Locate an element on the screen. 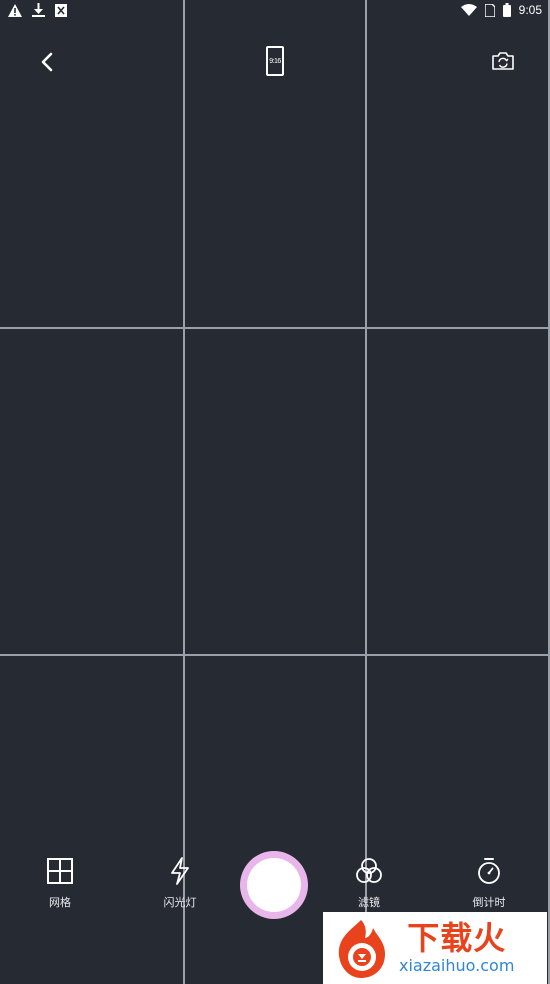 The height and width of the screenshot is (984, 550). flame-logo-icon is located at coordinates (361, 949).